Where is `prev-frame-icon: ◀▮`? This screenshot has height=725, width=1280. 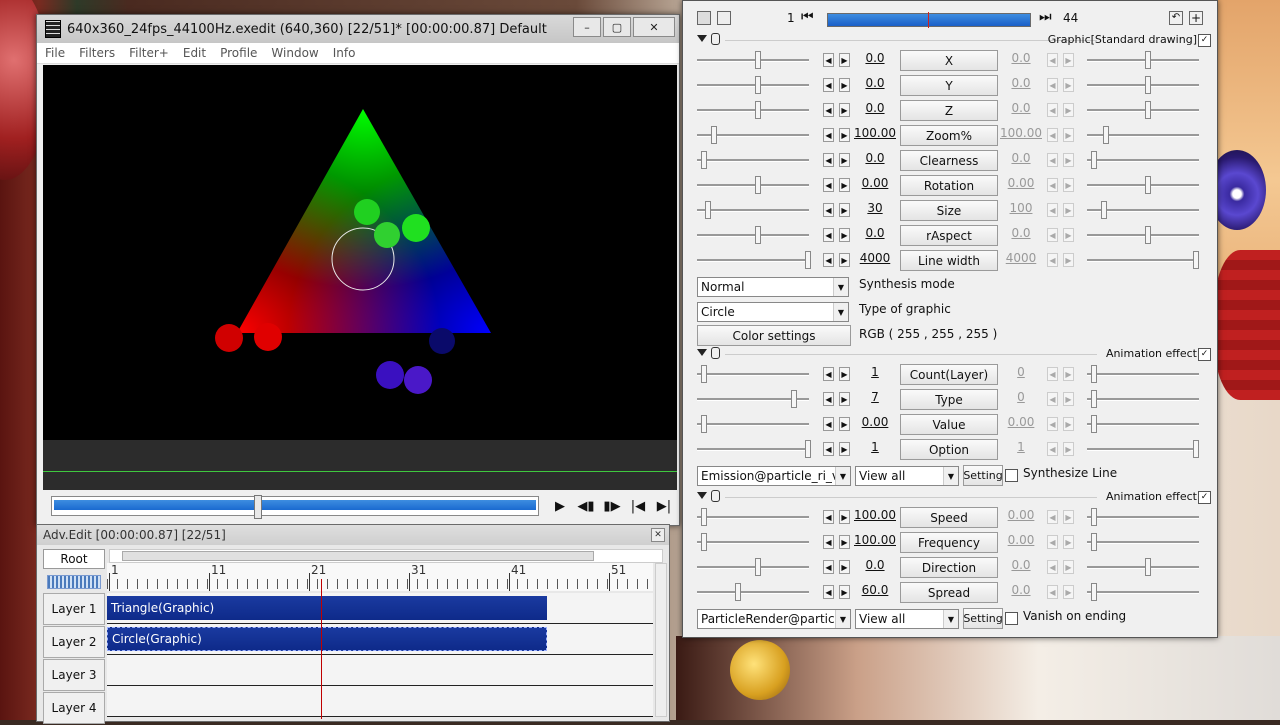
prev-frame-icon: ◀▮ is located at coordinates (586, 506).